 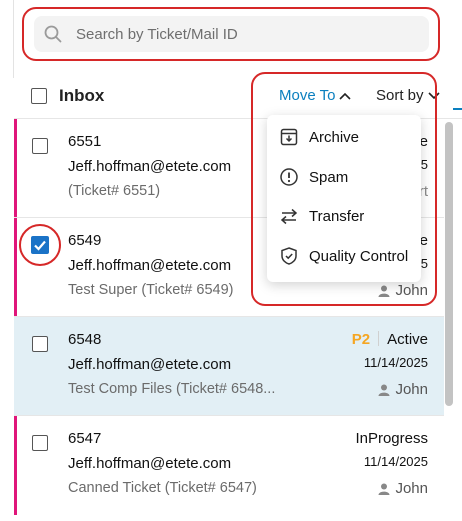 I want to click on menu-item-label: Transfer, so click(x=337, y=216).